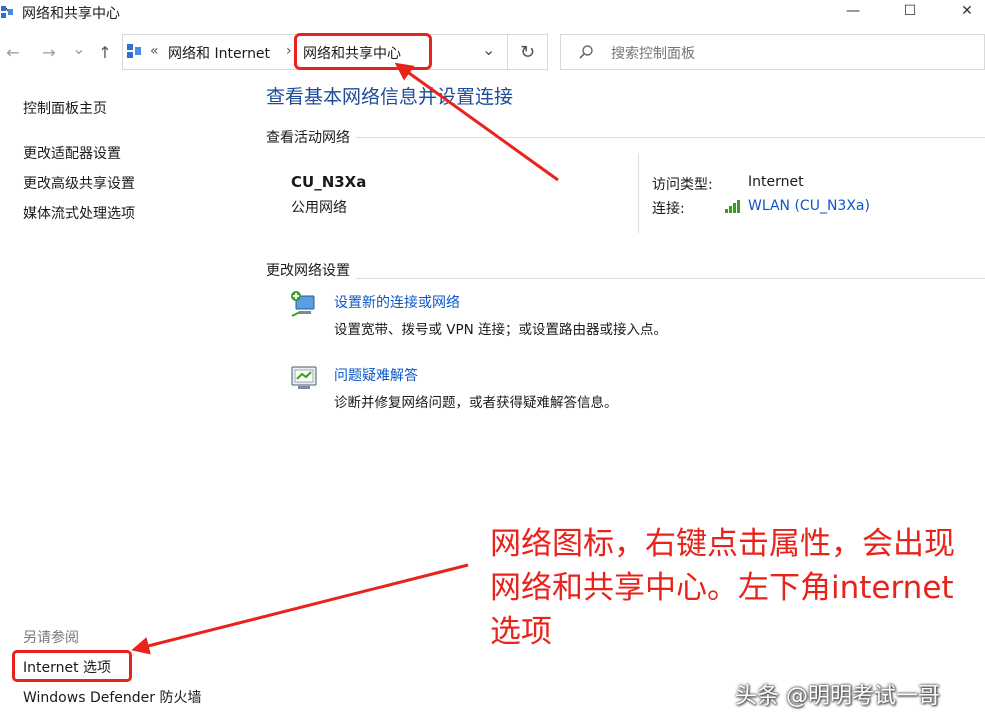 The height and width of the screenshot is (727, 985). What do you see at coordinates (112, 697) in the screenshot?
I see `see-also-firewall-link: Windows Defender 防火墙` at bounding box center [112, 697].